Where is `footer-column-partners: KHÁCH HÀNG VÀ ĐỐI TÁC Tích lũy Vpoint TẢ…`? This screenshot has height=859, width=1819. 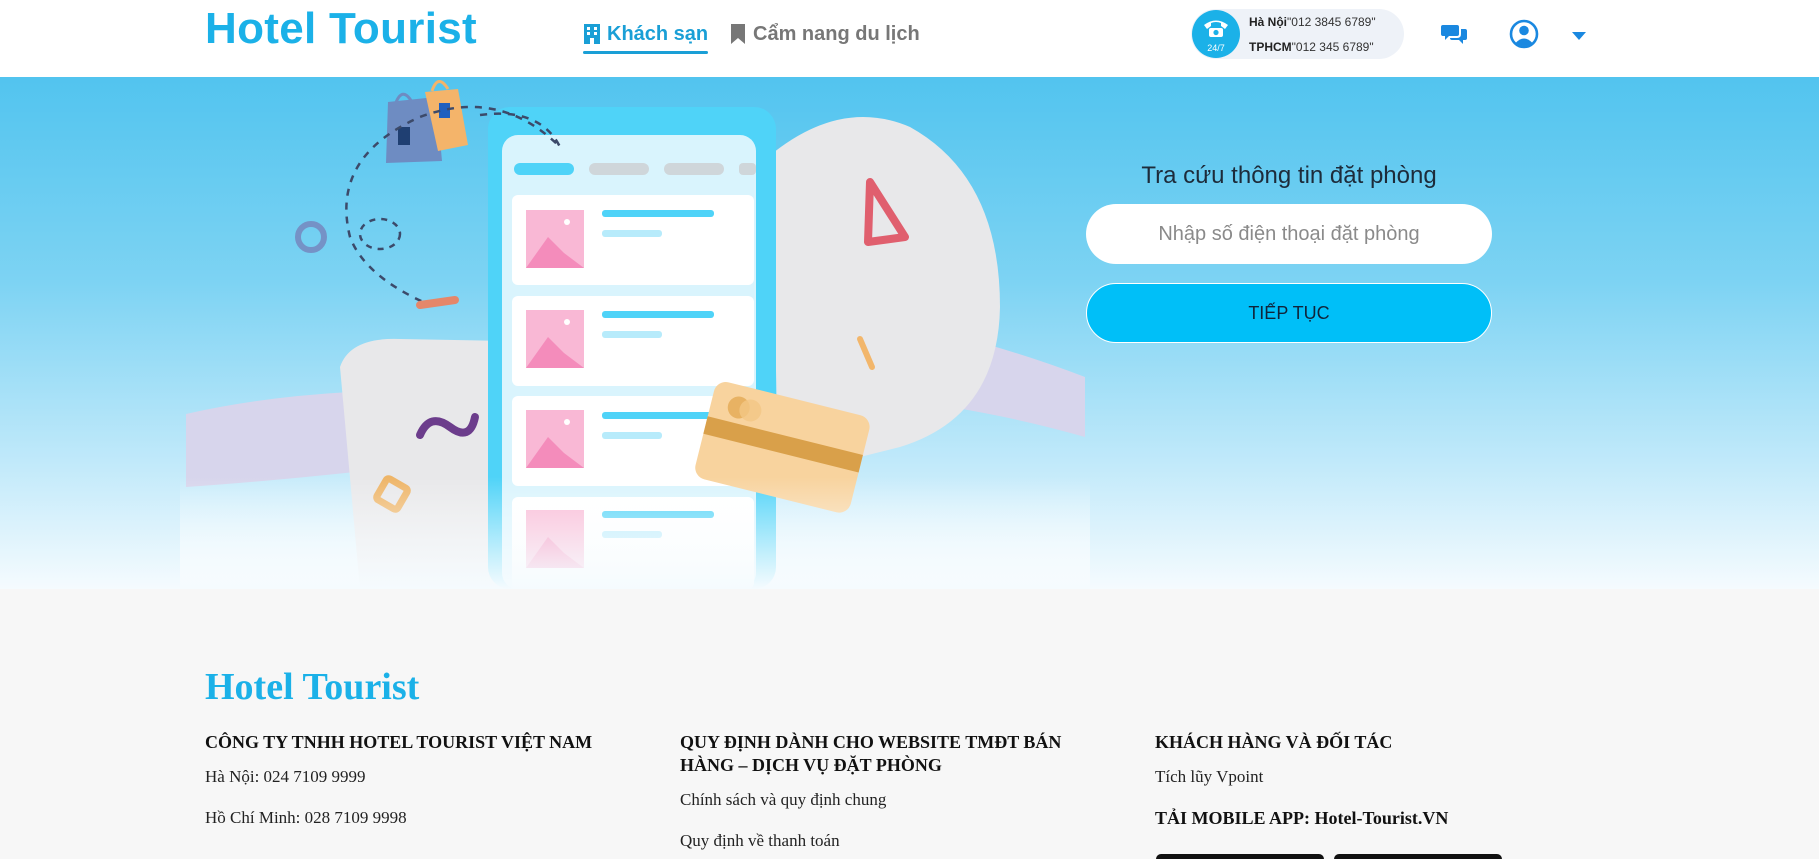
footer-column-partners: KHÁCH HÀNG VÀ ĐỐI TÁC Tích lũy Vpoint TẢ… is located at coordinates (1365, 786).